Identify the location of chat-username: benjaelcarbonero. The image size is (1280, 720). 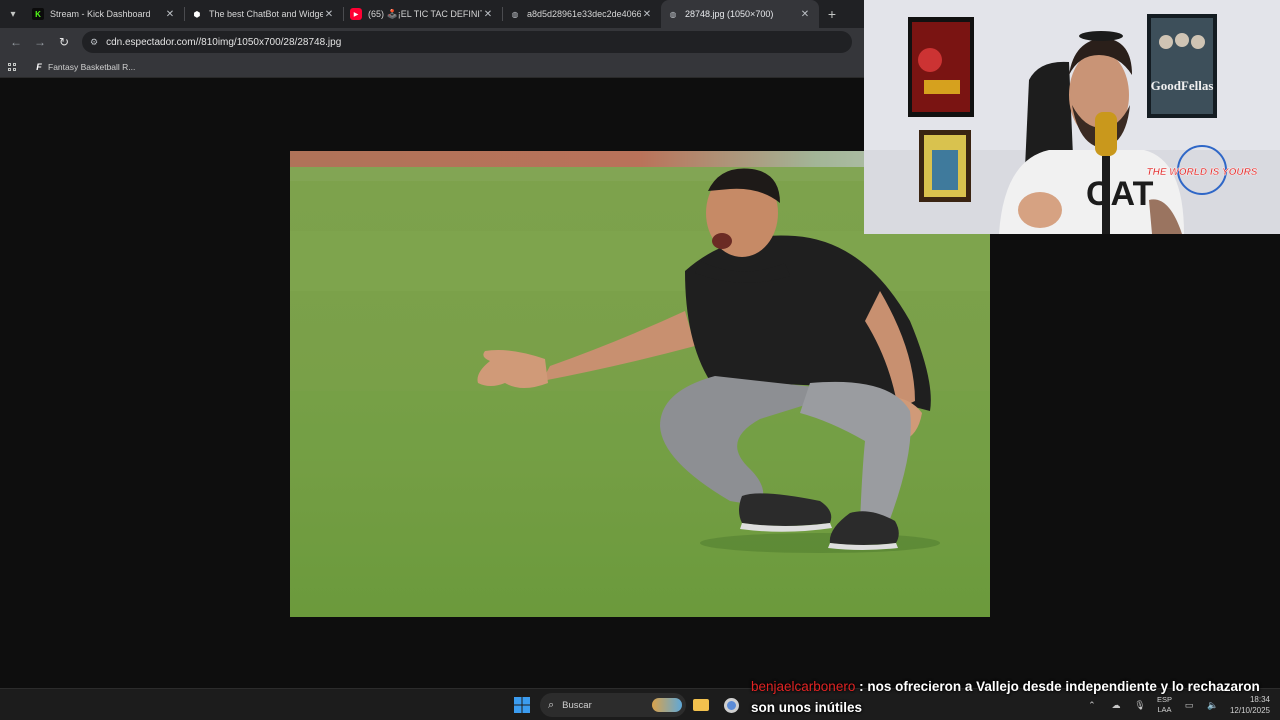
(803, 686).